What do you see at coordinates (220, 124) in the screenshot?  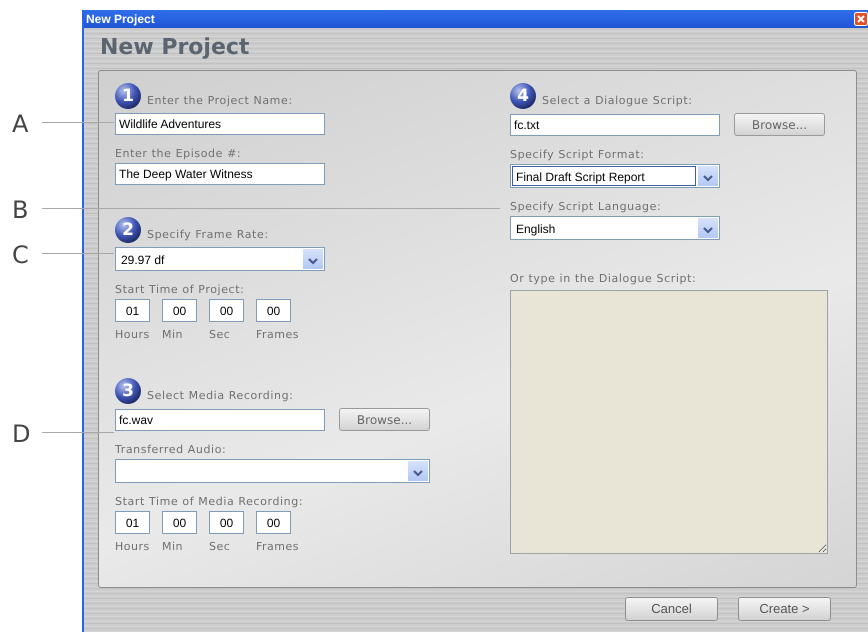 I see `text-field: Wildlife Adventures` at bounding box center [220, 124].